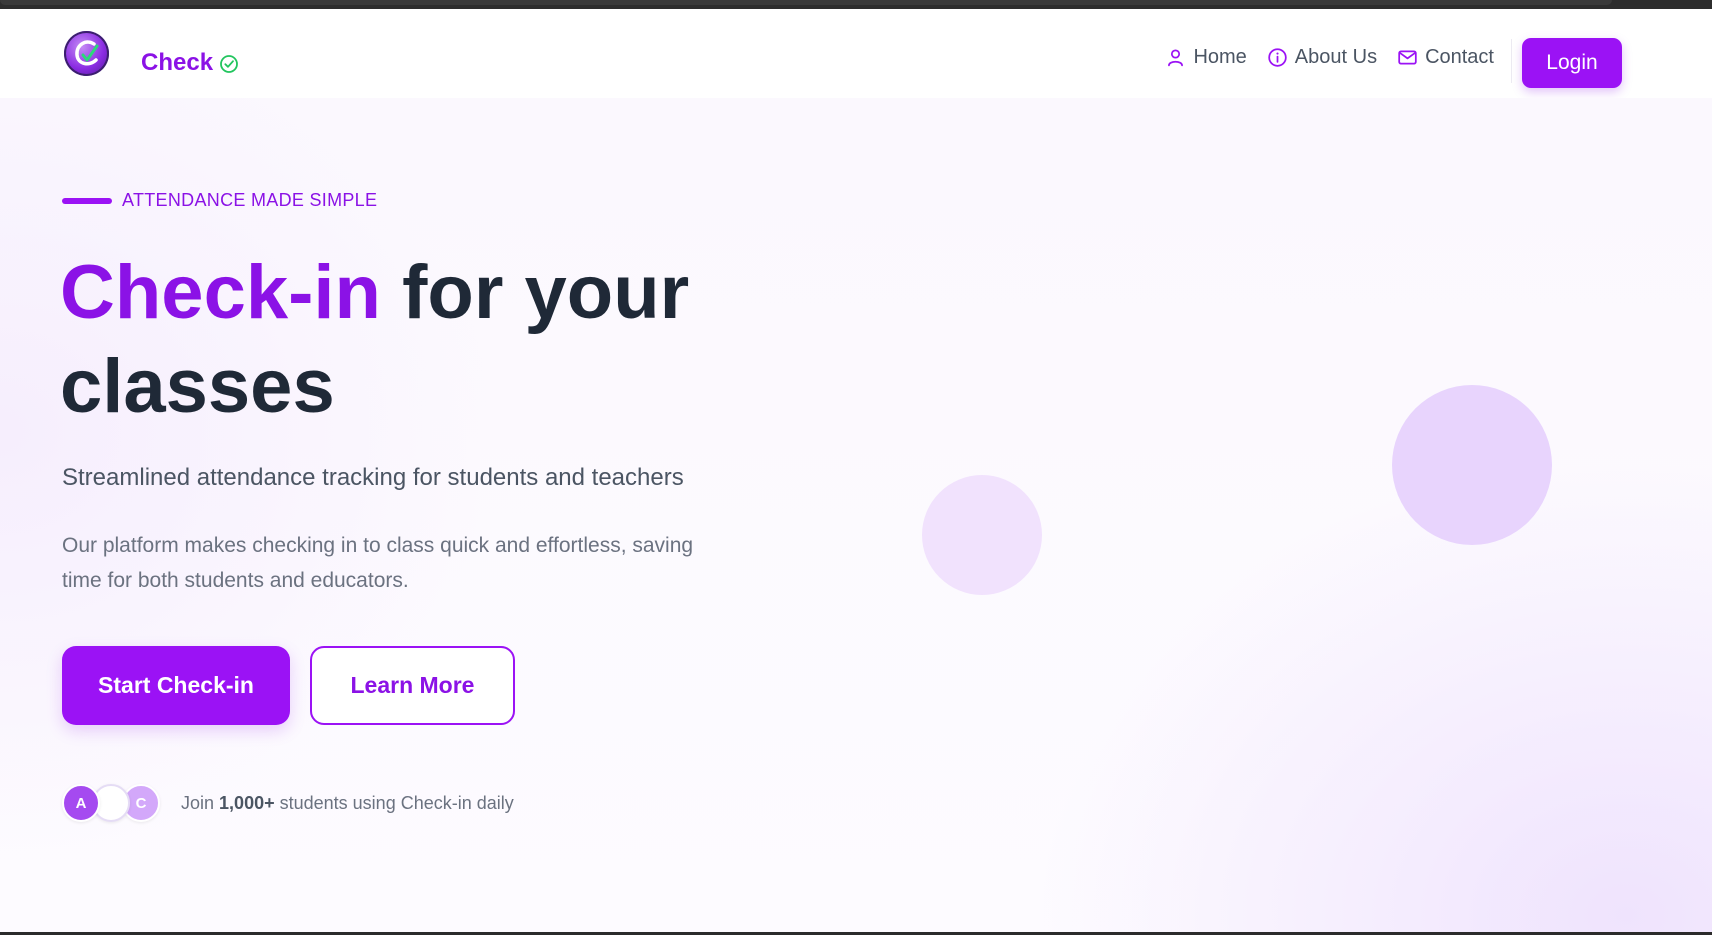 The width and height of the screenshot is (1712, 935). What do you see at coordinates (250, 200) in the screenshot?
I see `eyebrow-text: ATTENDANCE MADE SIMPLE` at bounding box center [250, 200].